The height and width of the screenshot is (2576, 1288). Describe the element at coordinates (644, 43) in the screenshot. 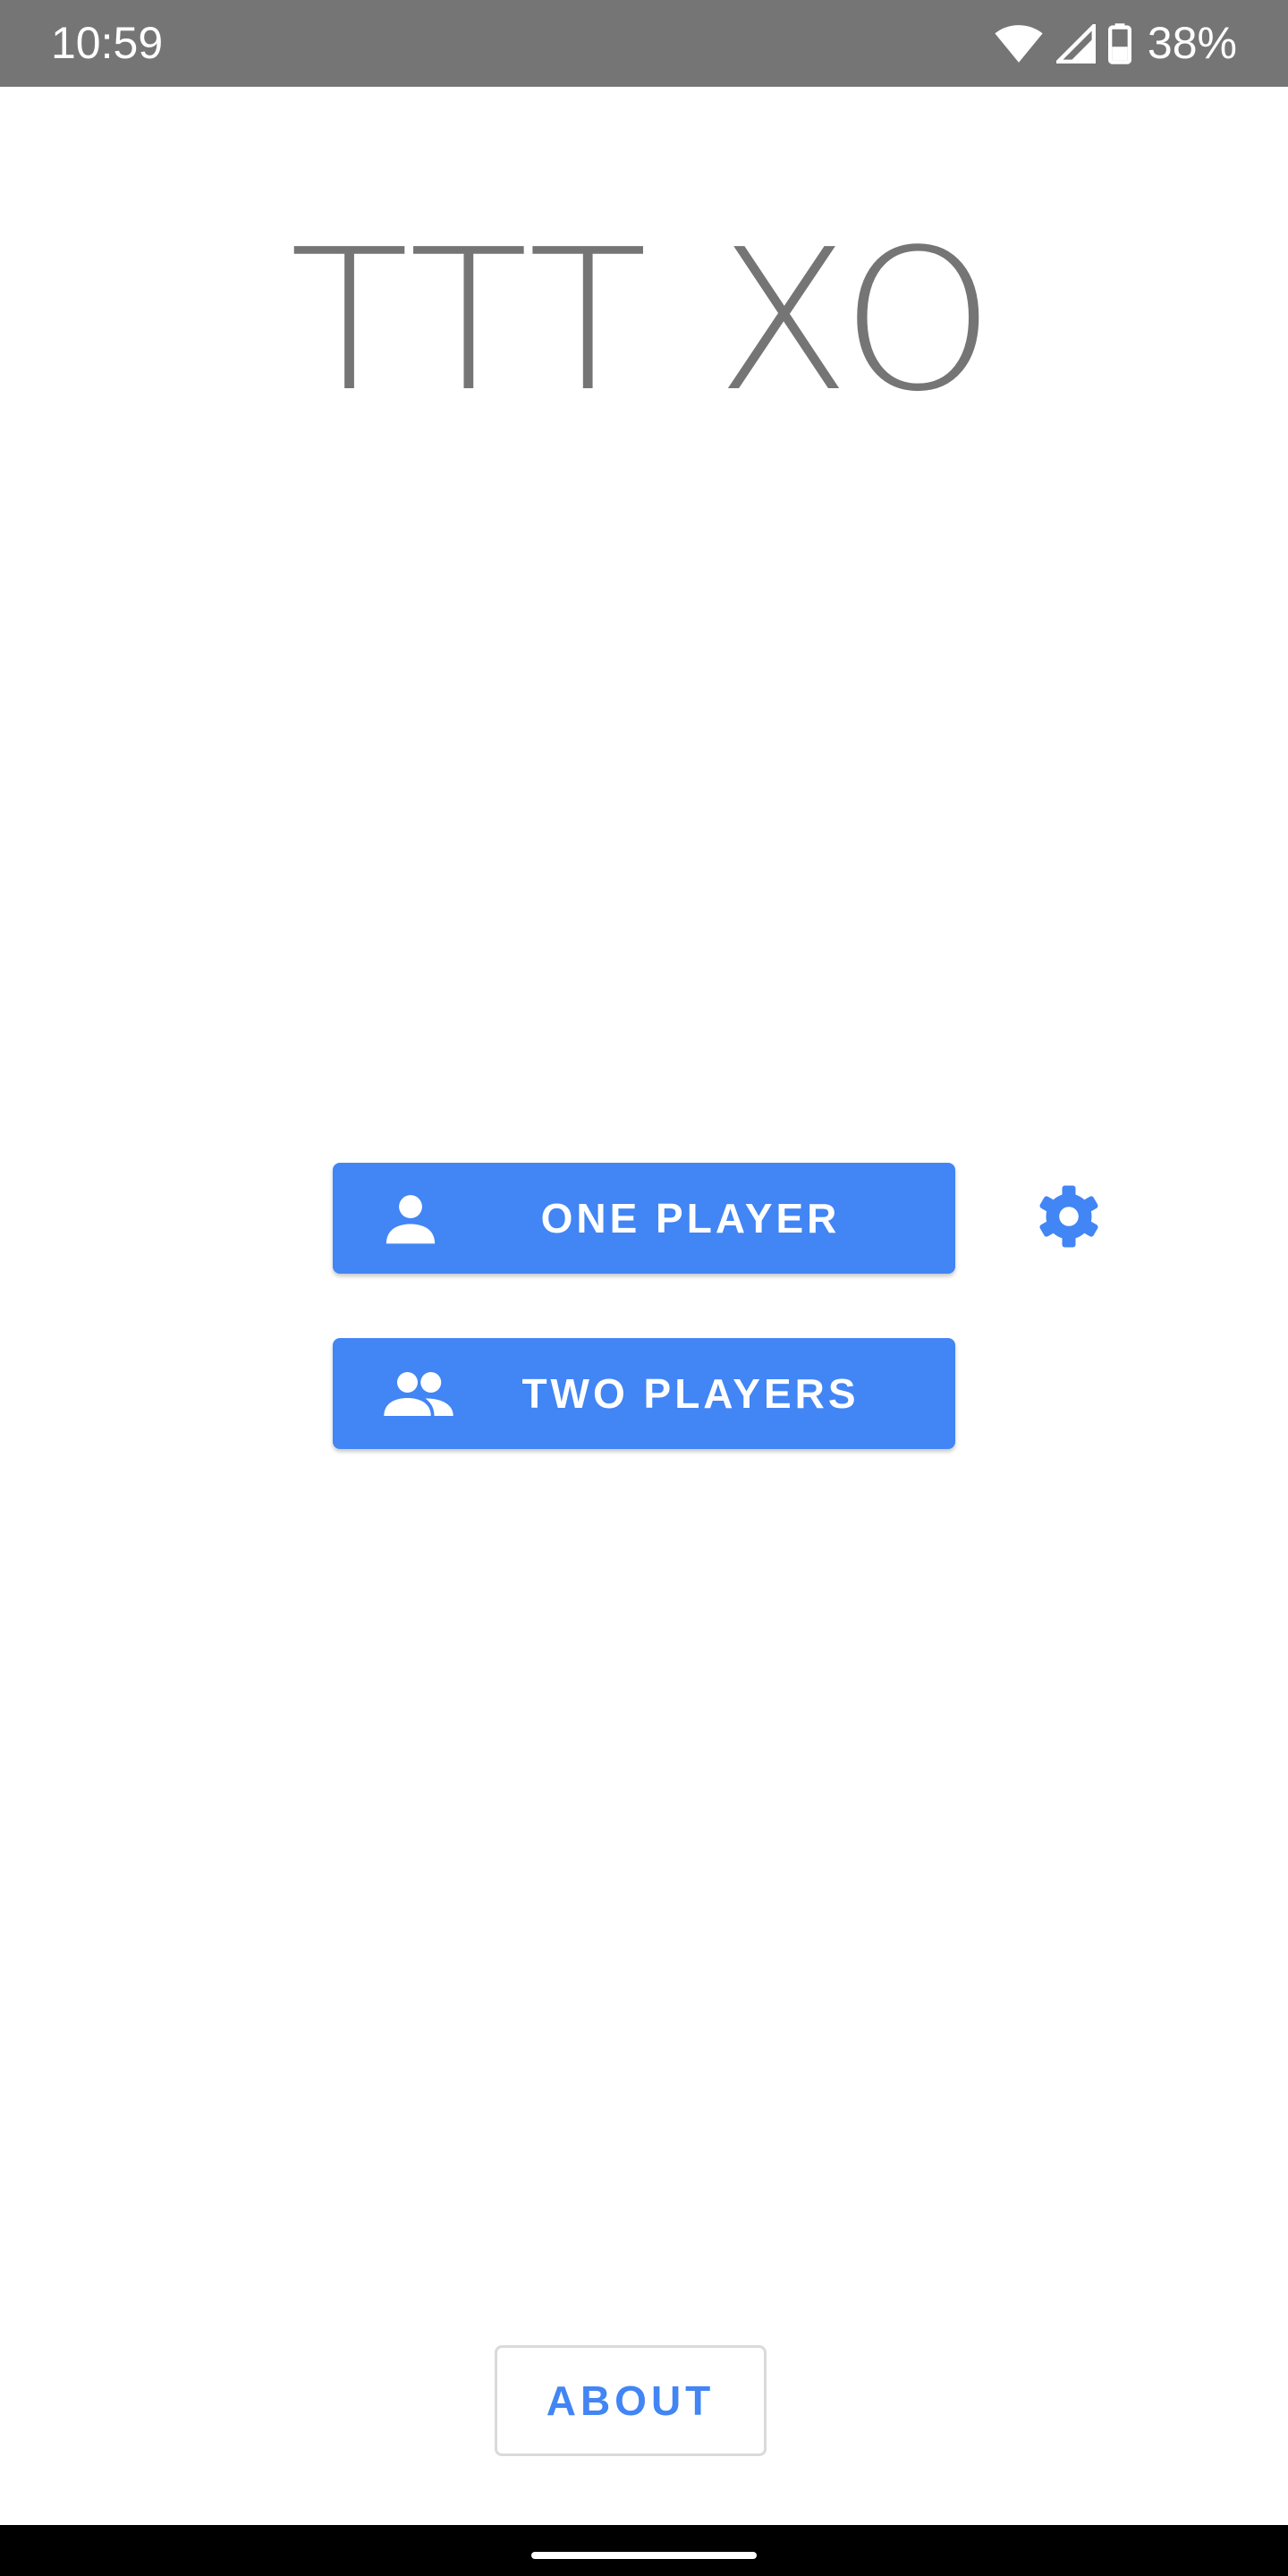

I see `status-bar: 10:59 38%` at that location.